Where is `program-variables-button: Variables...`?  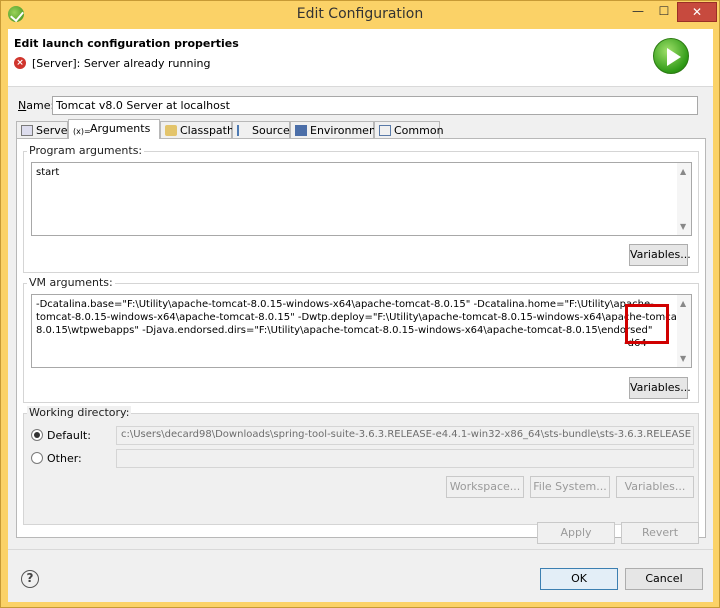
program-variables-button: Variables... is located at coordinates (660, 255).